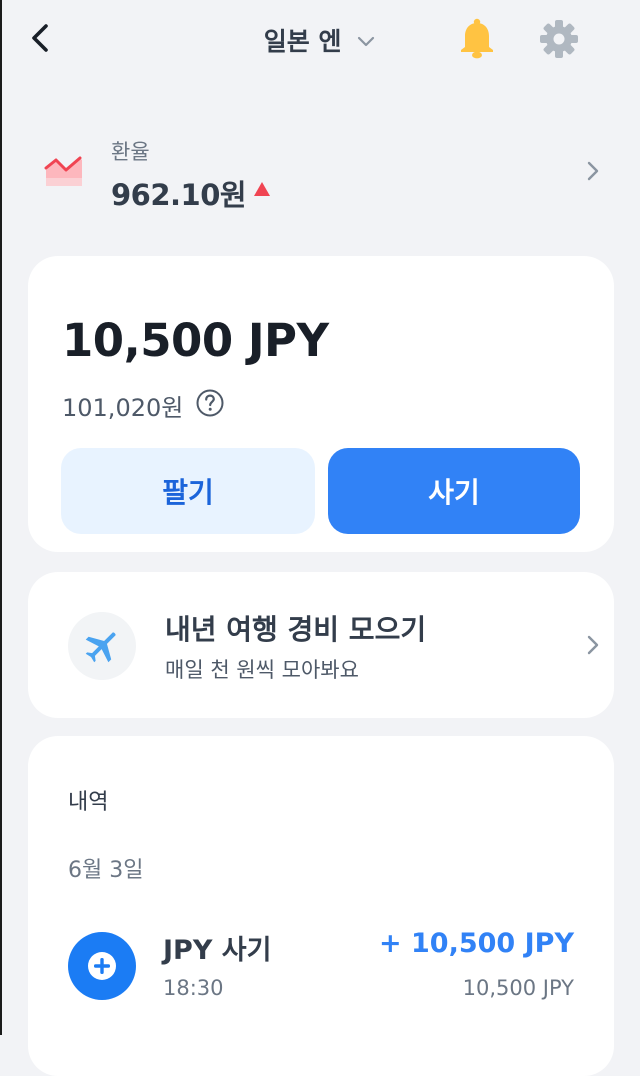 This screenshot has width=640, height=1076. Describe the element at coordinates (195, 340) in the screenshot. I see `balance-amount: 10,500 JPY` at that location.